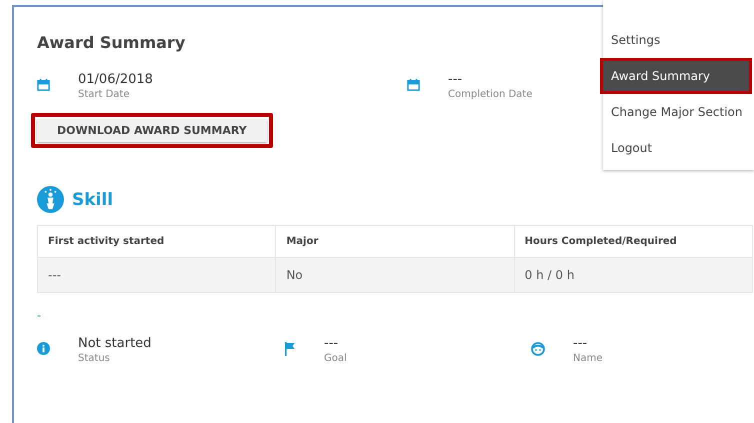  Describe the element at coordinates (39, 315) in the screenshot. I see `dash-mark: -` at that location.